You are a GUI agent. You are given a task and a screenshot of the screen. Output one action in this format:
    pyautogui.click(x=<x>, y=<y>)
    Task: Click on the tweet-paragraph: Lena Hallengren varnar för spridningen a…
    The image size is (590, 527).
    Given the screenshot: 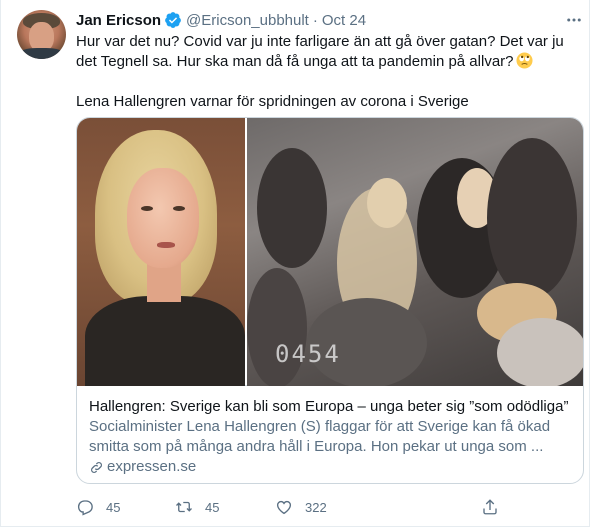 What is the action you would take?
    pyautogui.click(x=272, y=101)
    